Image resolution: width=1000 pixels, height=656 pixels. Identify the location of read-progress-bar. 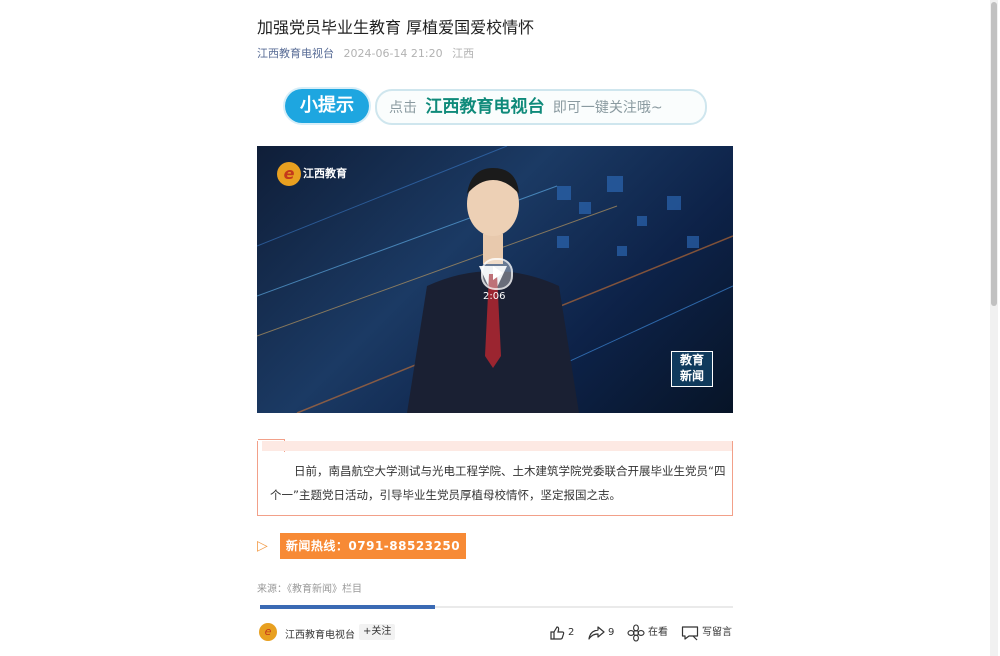
(496, 607).